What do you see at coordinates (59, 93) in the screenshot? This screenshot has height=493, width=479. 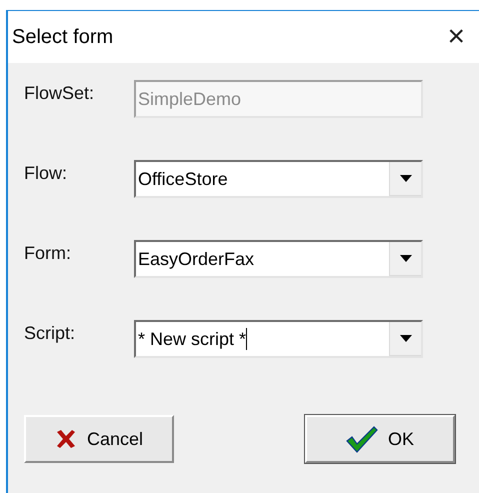 I see `field-label: FlowSet:` at bounding box center [59, 93].